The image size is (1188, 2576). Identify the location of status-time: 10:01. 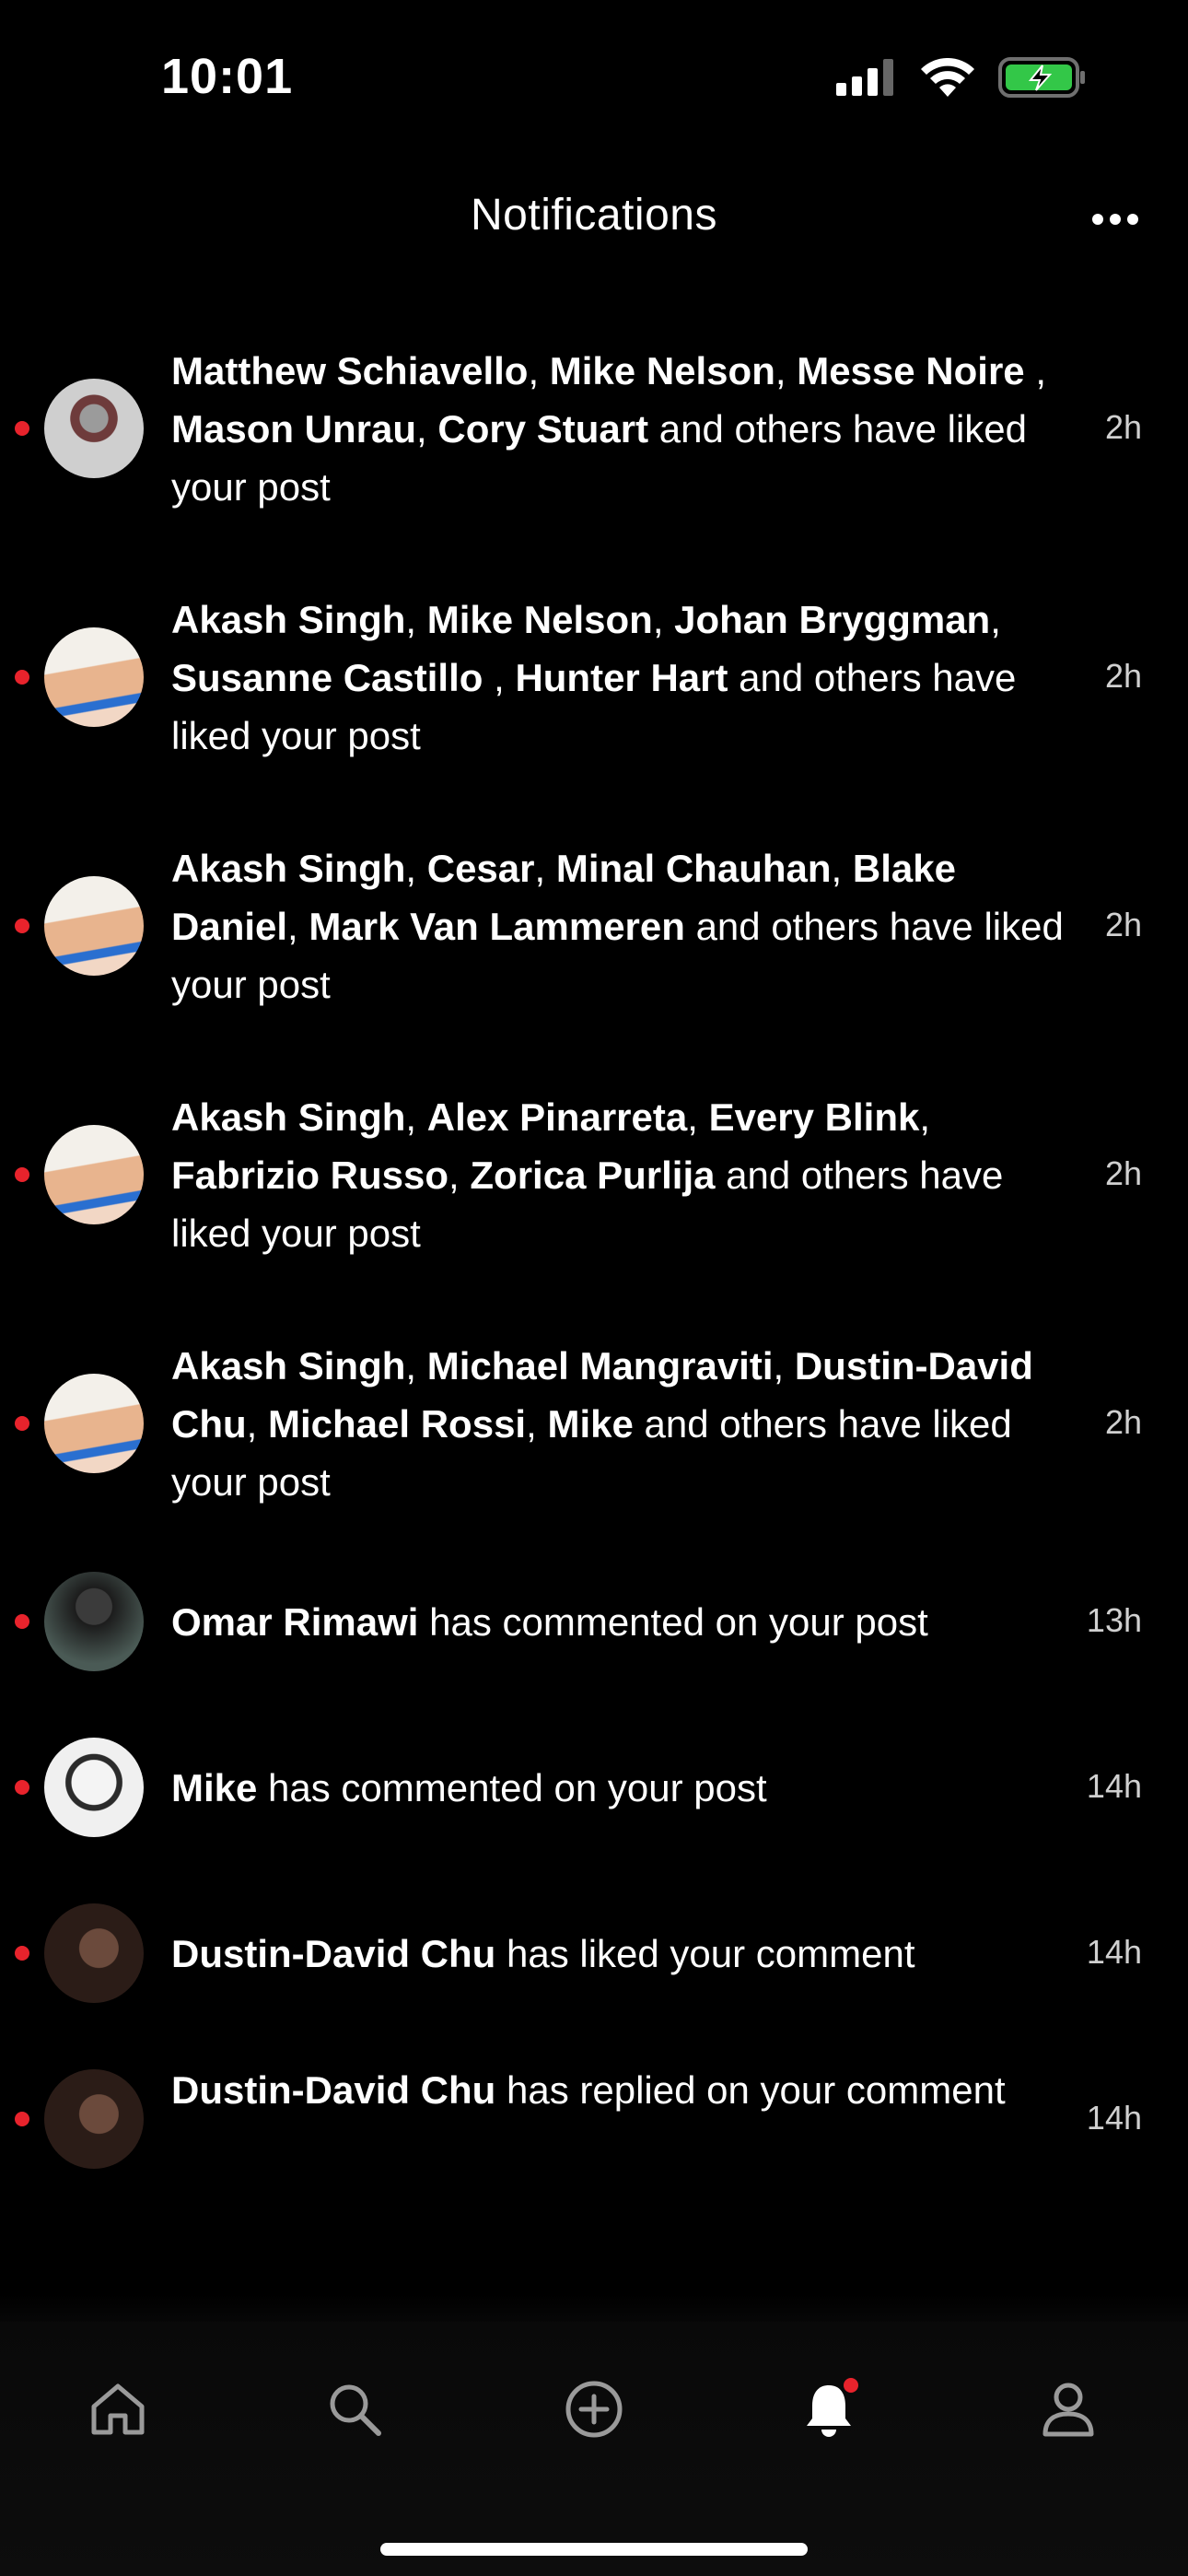
(227, 76).